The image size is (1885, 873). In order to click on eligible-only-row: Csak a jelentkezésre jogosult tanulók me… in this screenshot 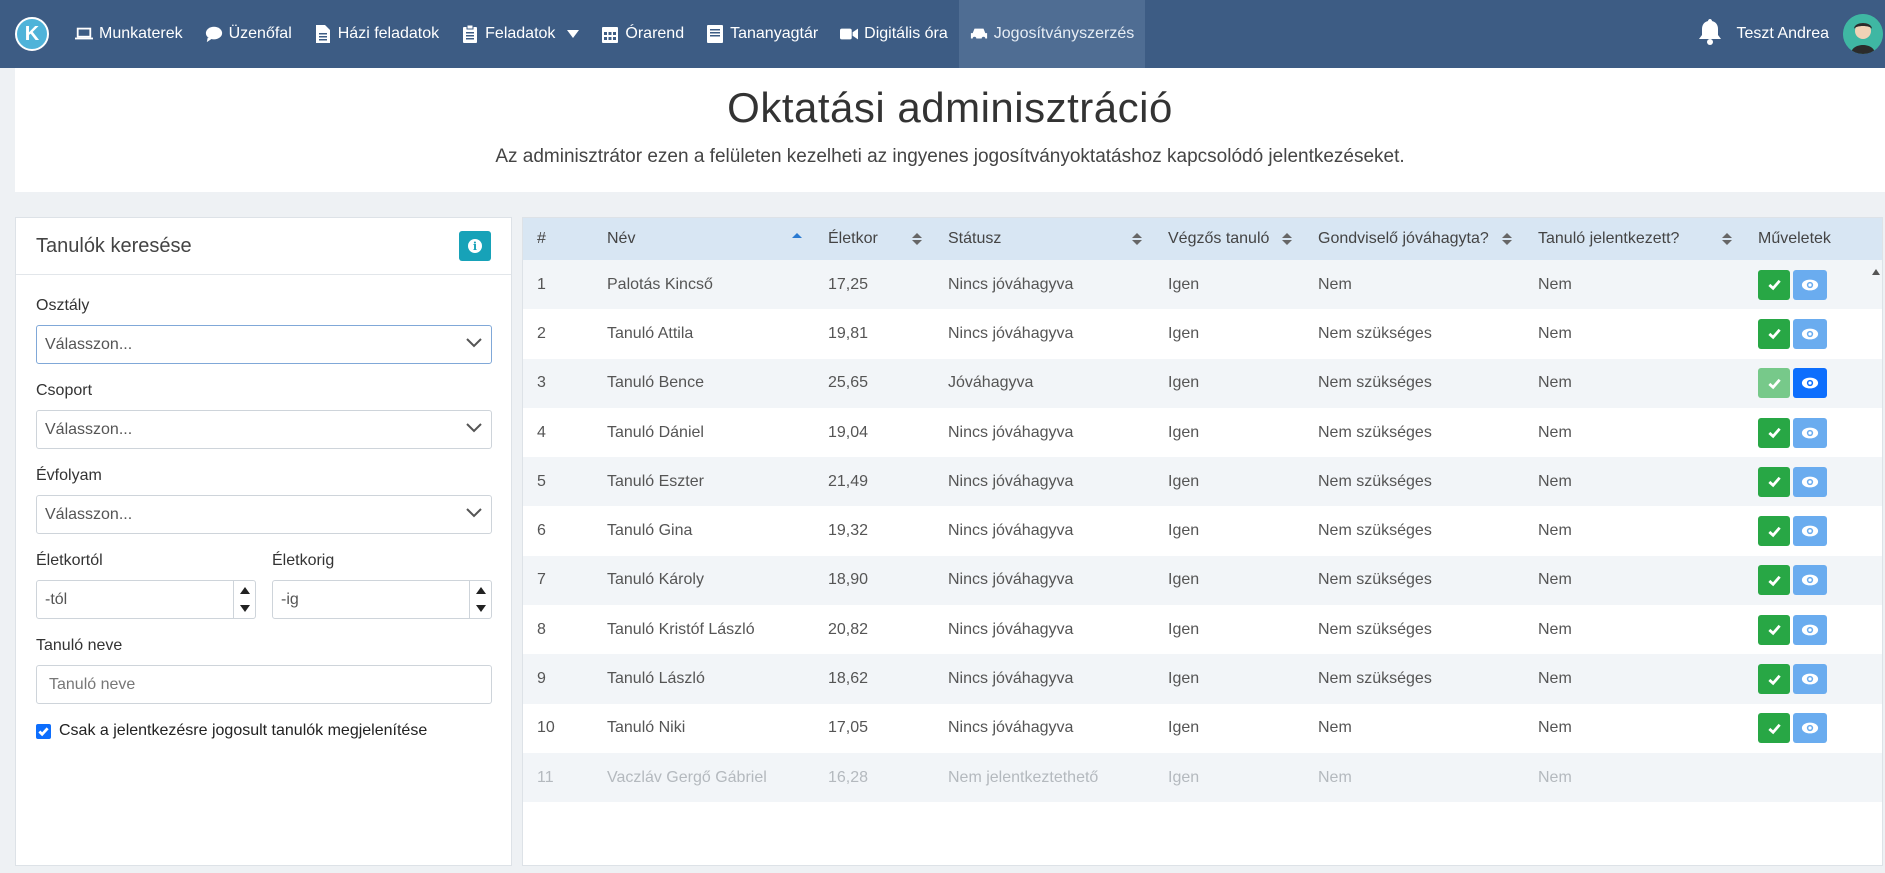, I will do `click(263, 731)`.